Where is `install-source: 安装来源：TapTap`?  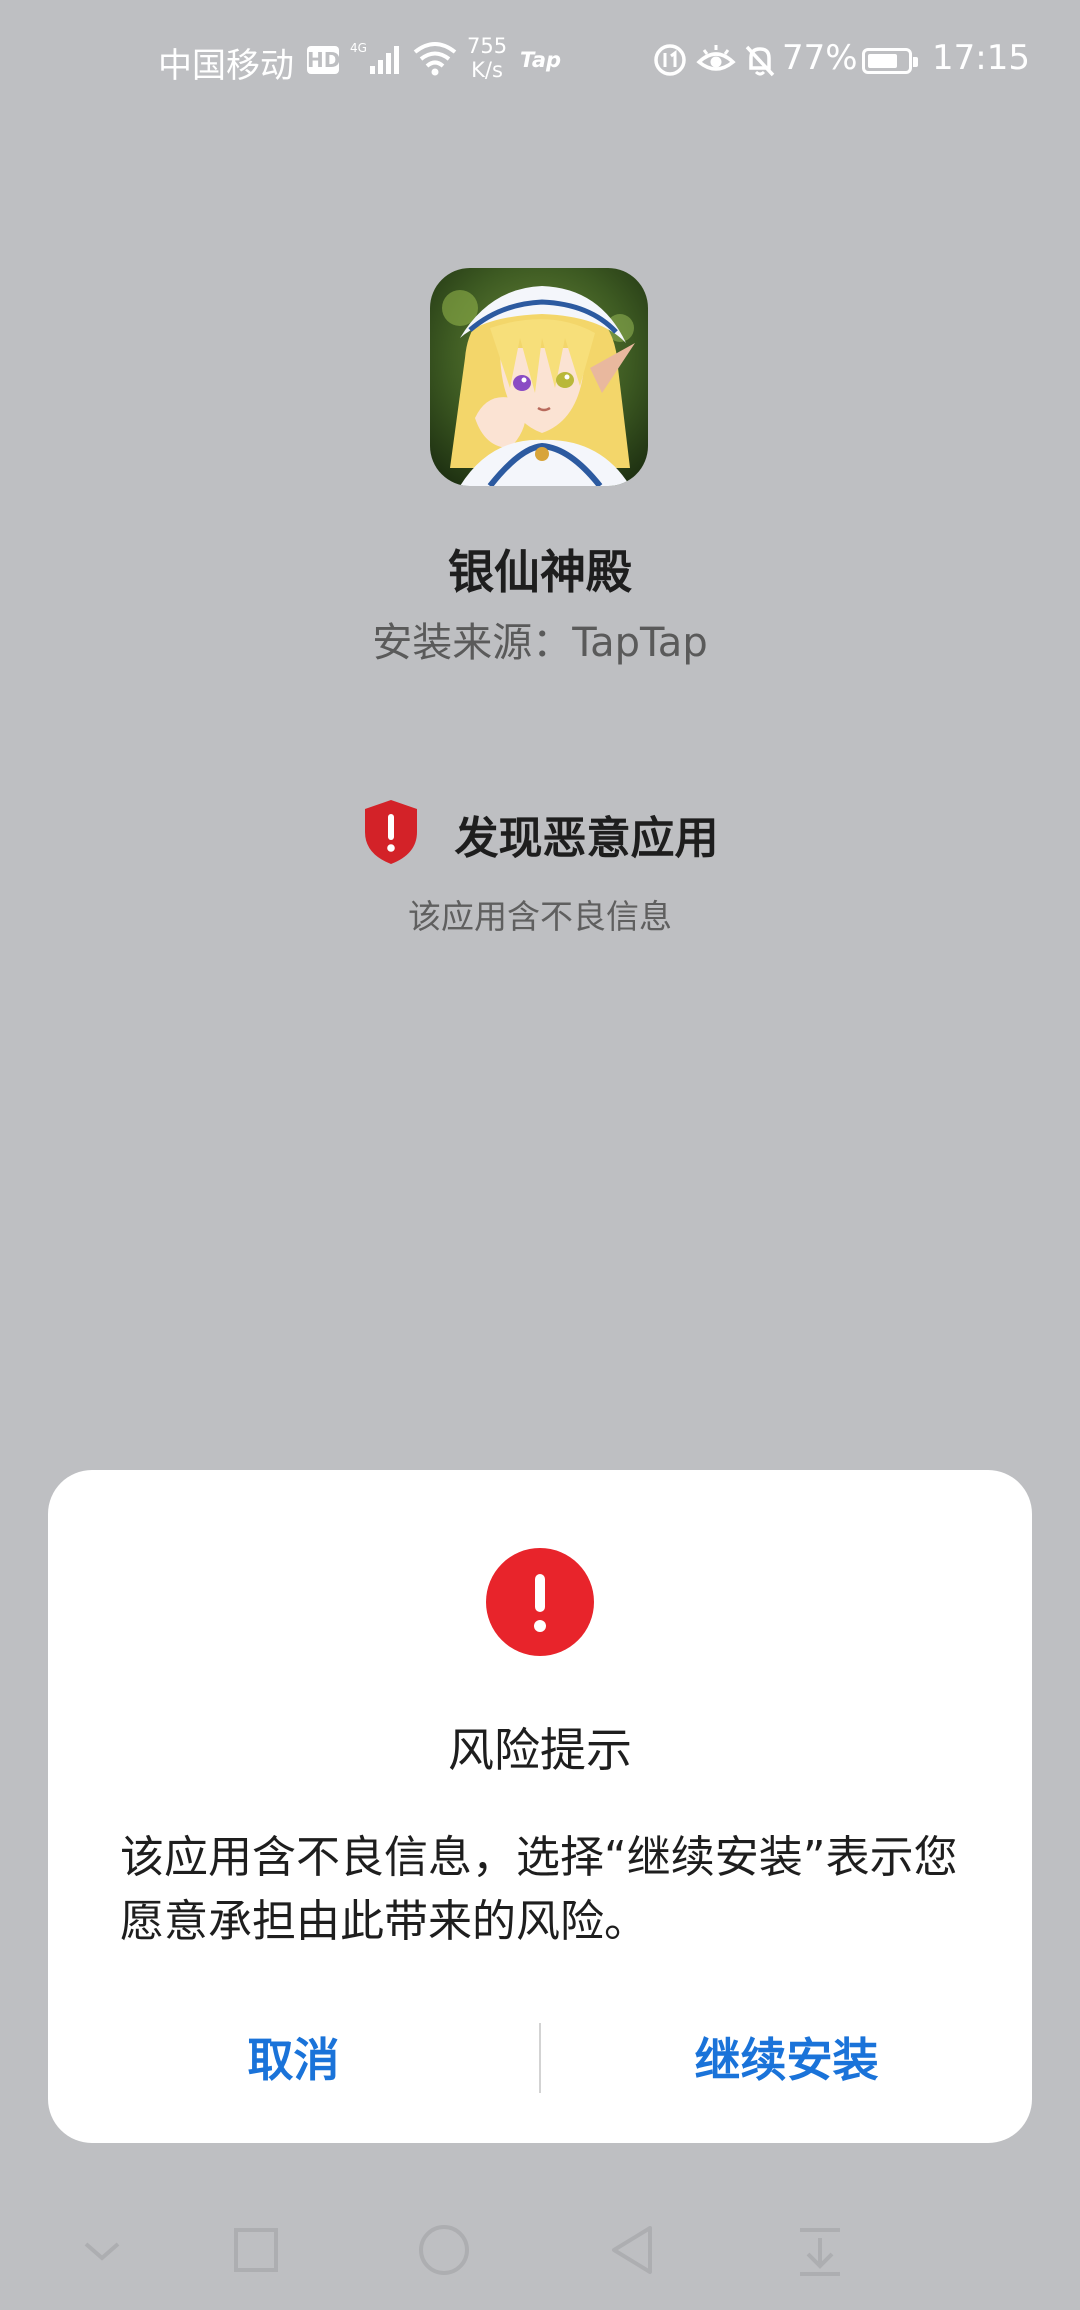
install-source: 安装来源：TapTap is located at coordinates (540, 643).